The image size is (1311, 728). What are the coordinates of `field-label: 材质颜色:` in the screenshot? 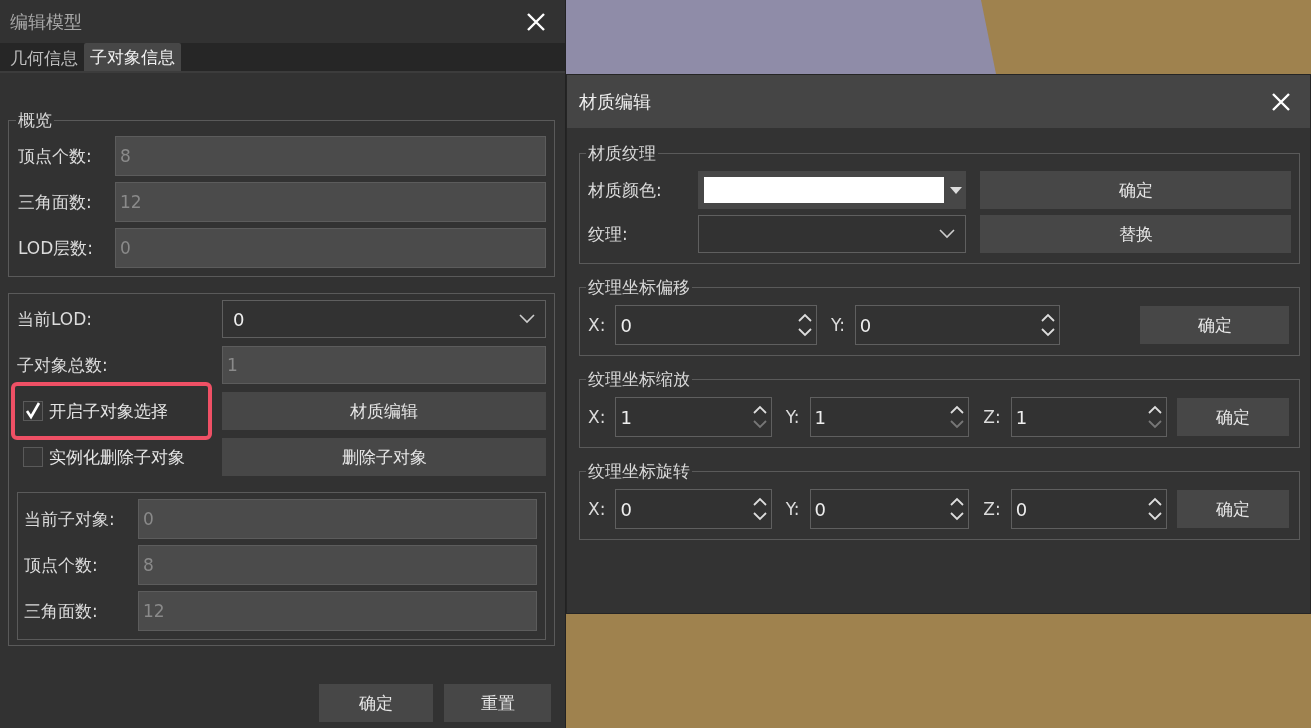 It's located at (625, 190).